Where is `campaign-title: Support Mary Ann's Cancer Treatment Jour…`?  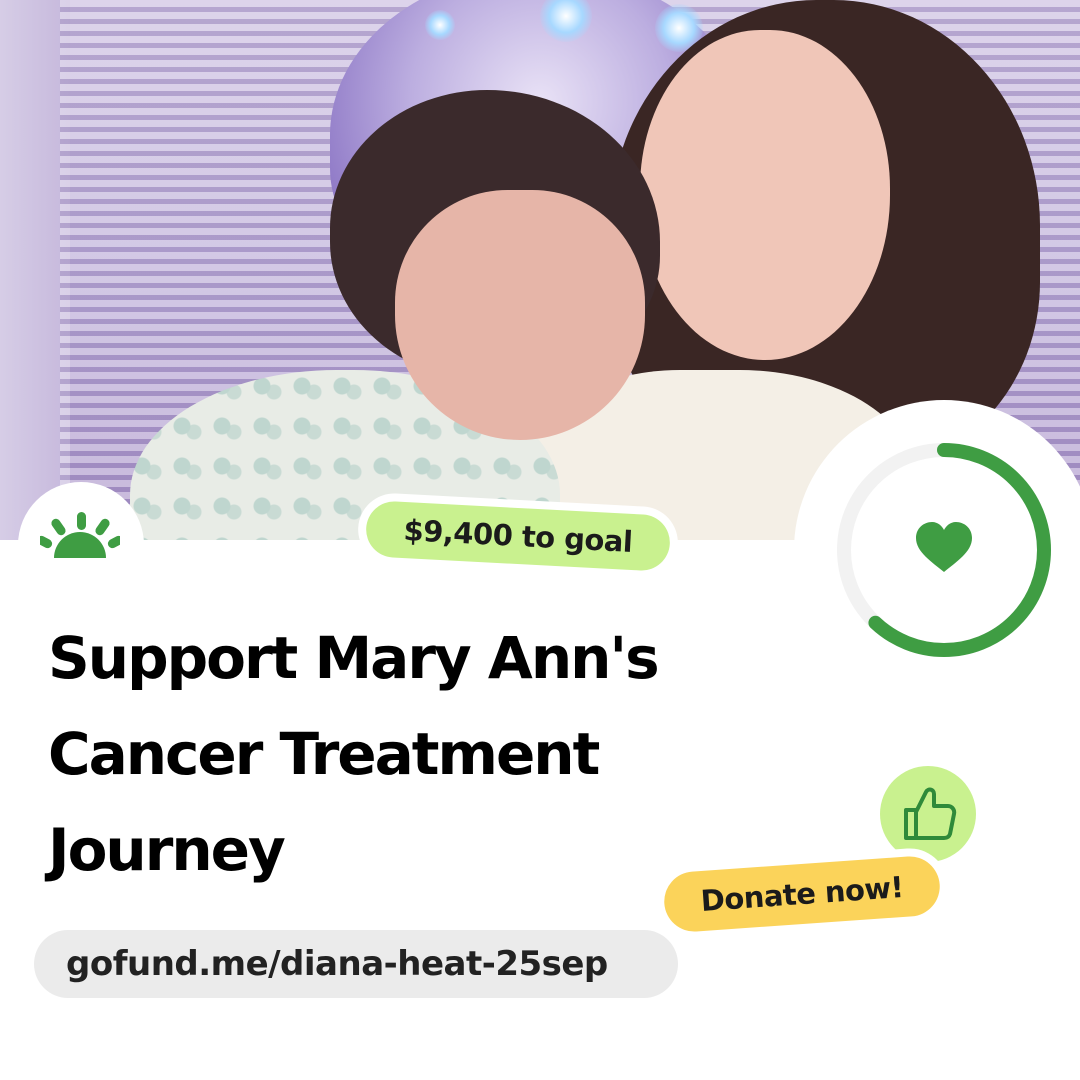 campaign-title: Support Mary Ann's Cancer Treatment Jour… is located at coordinates (354, 754).